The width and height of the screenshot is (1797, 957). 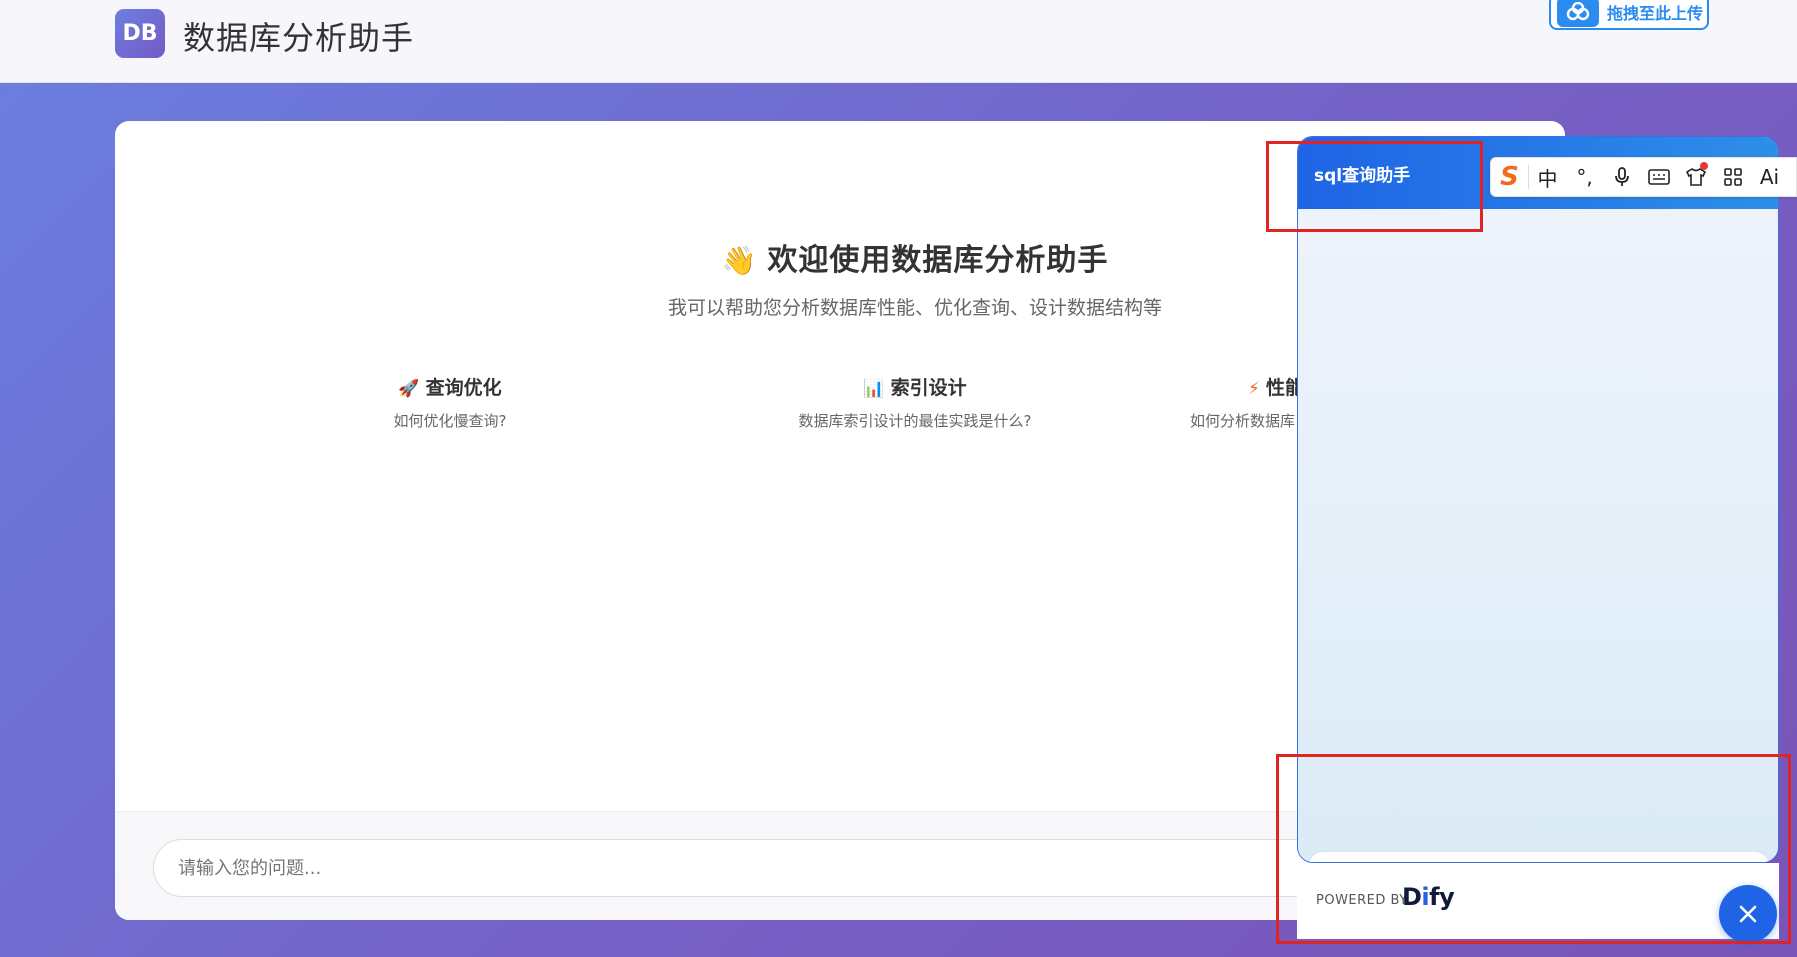 I want to click on feature-desc: 如何优化慢查询?, so click(x=450, y=421).